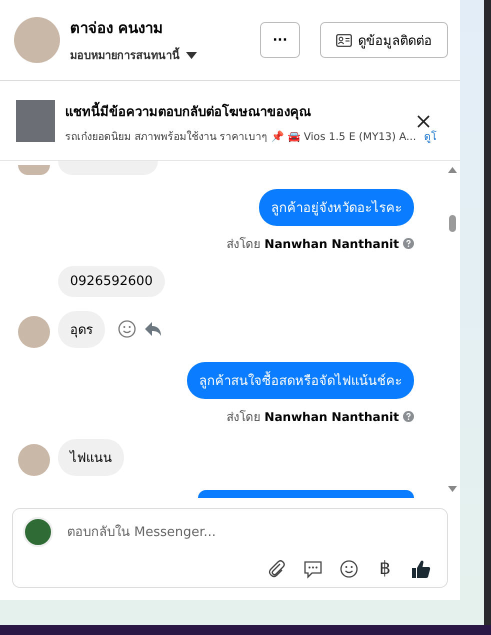 The image size is (491, 635). Describe the element at coordinates (127, 329) in the screenshot. I see `smiley-icon` at that location.